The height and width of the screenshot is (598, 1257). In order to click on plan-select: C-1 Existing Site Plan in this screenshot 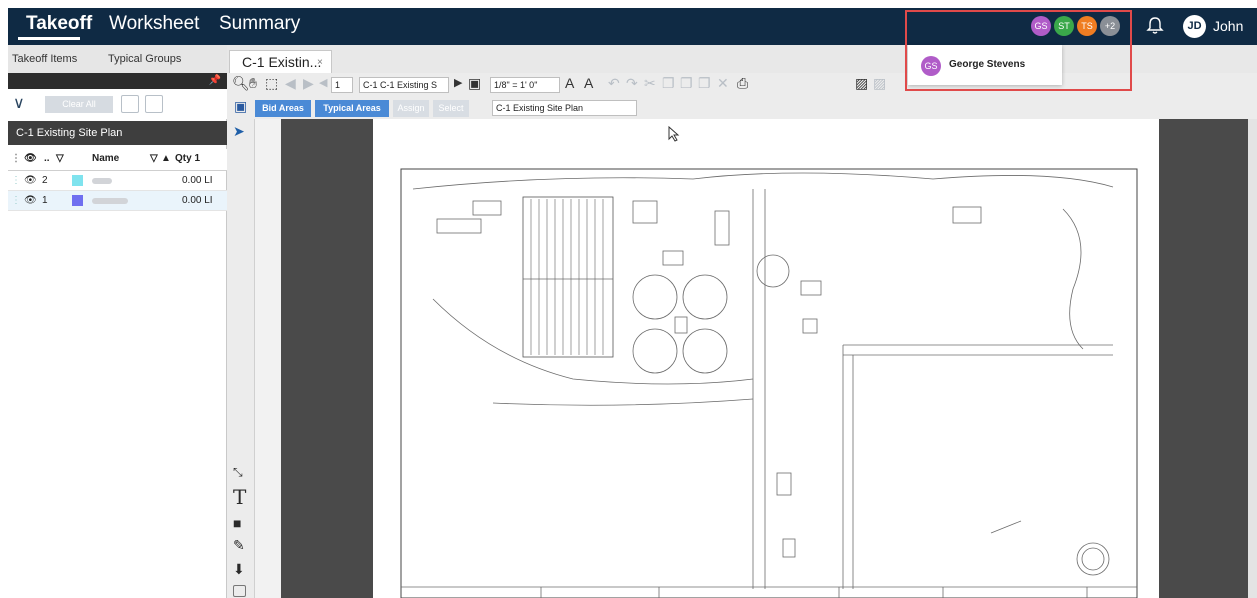, I will do `click(564, 108)`.